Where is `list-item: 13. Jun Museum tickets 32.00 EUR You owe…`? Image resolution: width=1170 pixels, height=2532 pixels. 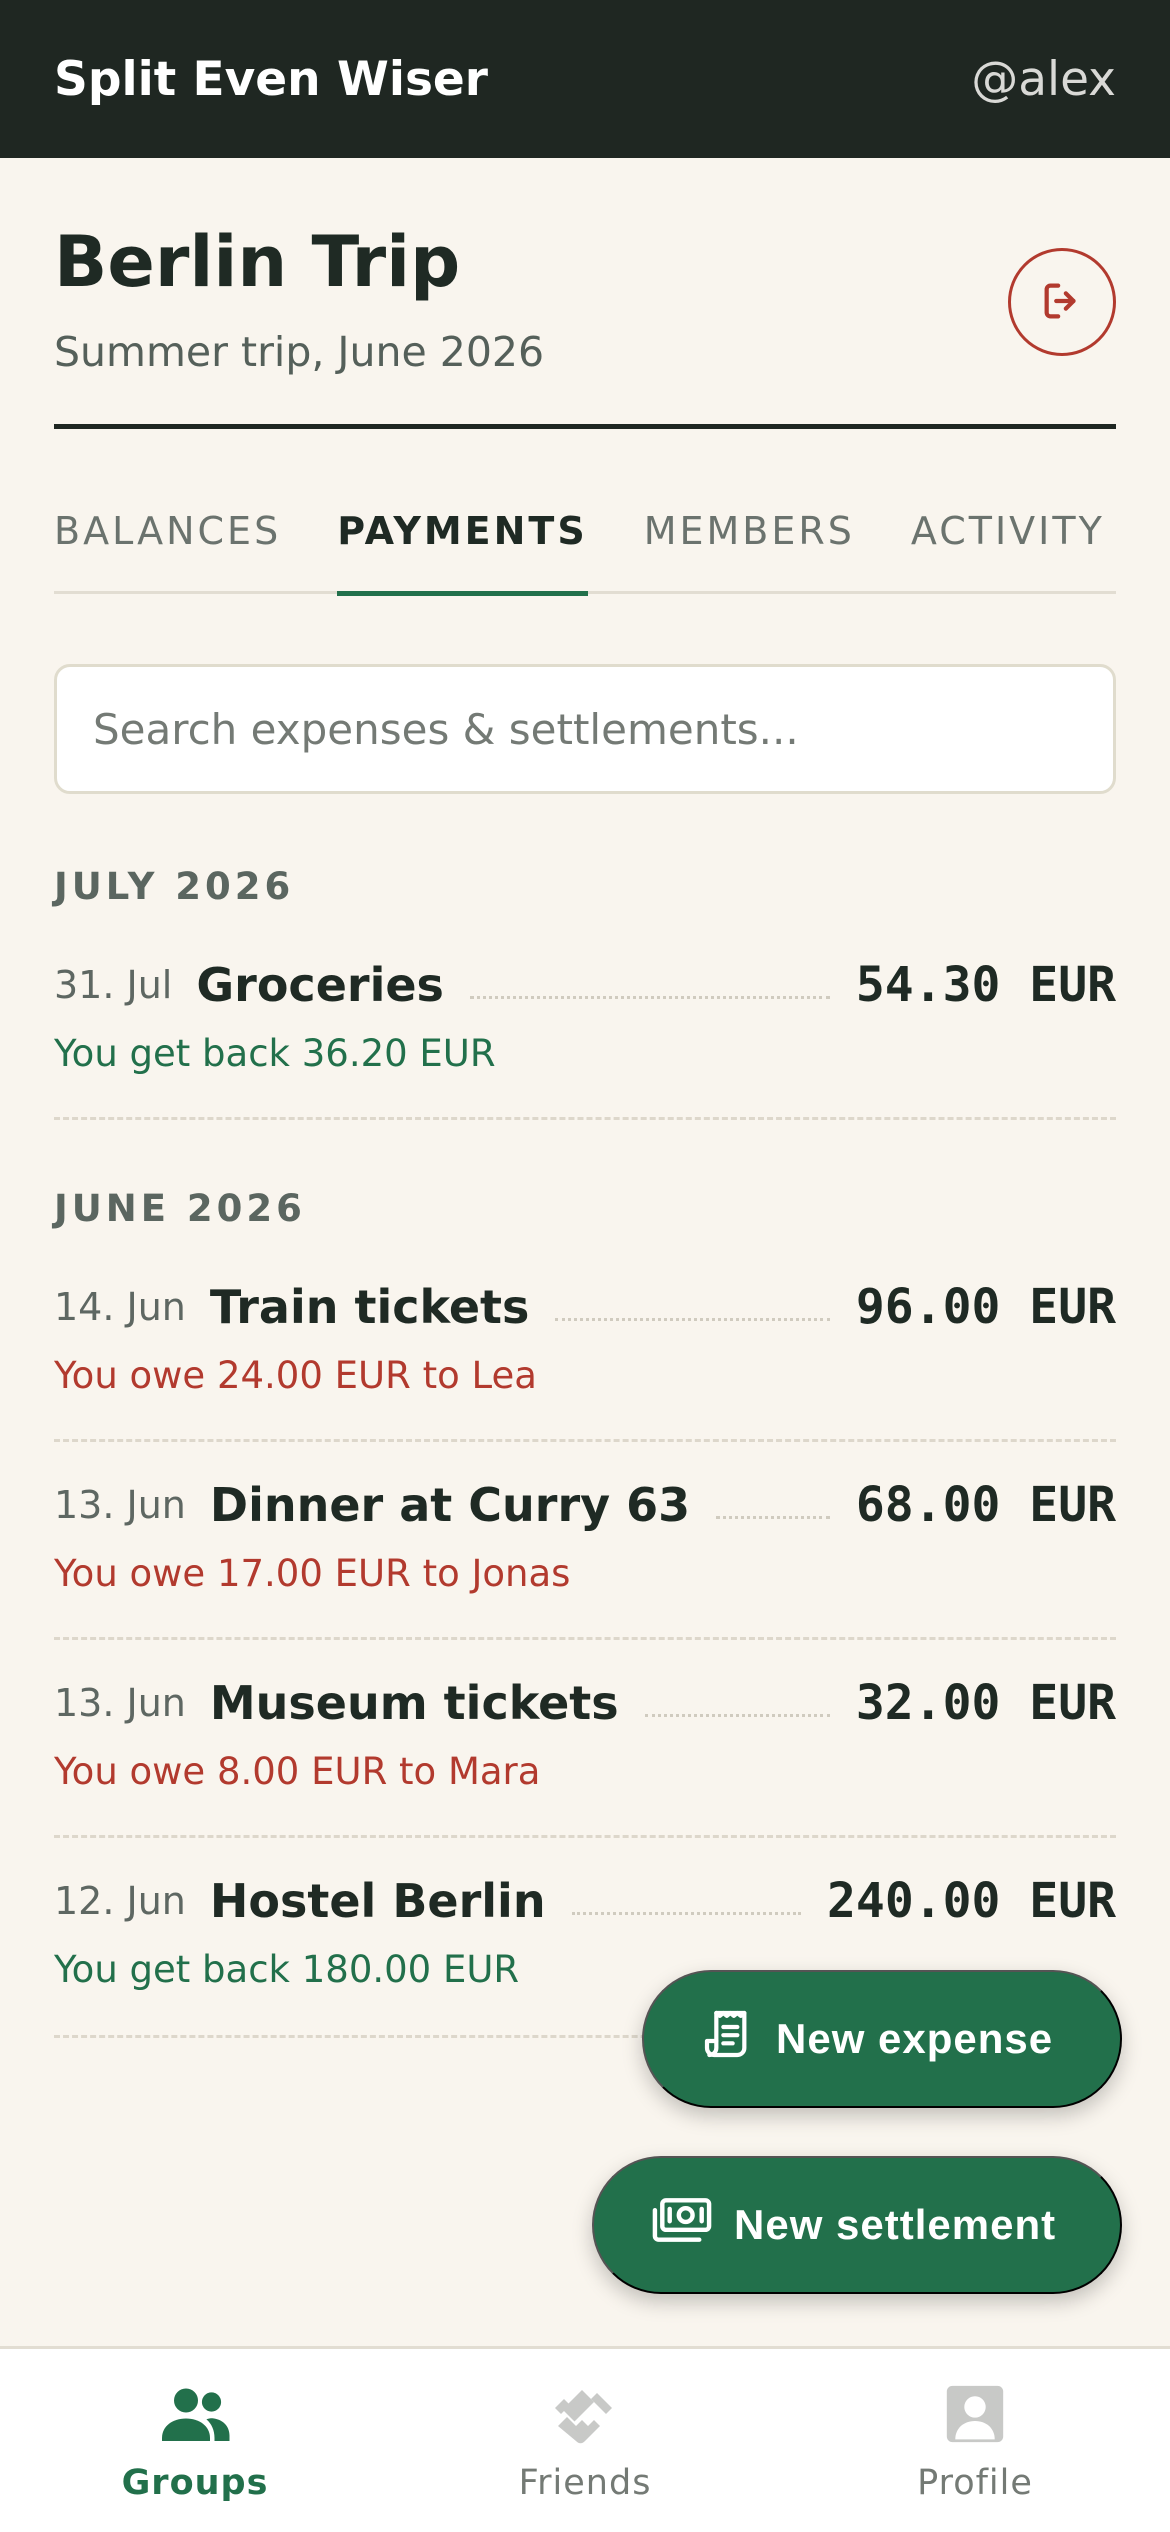
list-item: 13. Jun Museum tickets 32.00 EUR You owe… is located at coordinates (585, 1739).